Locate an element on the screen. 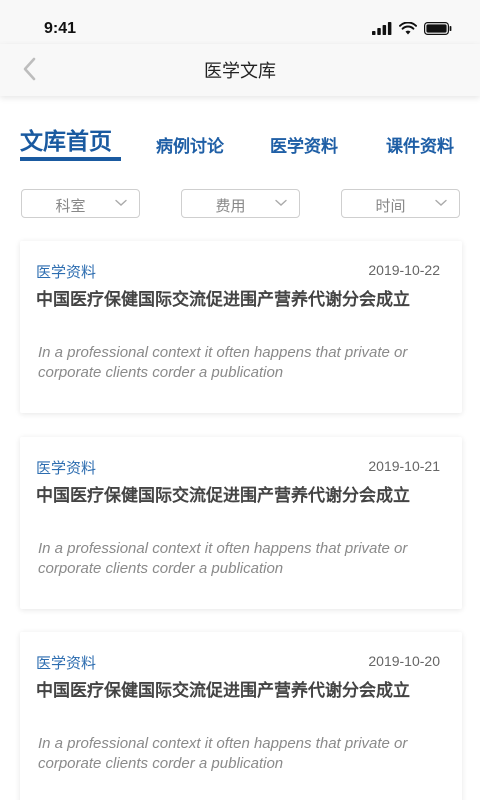 The width and height of the screenshot is (480, 800). article-date: 2019-10-22 is located at coordinates (404, 270).